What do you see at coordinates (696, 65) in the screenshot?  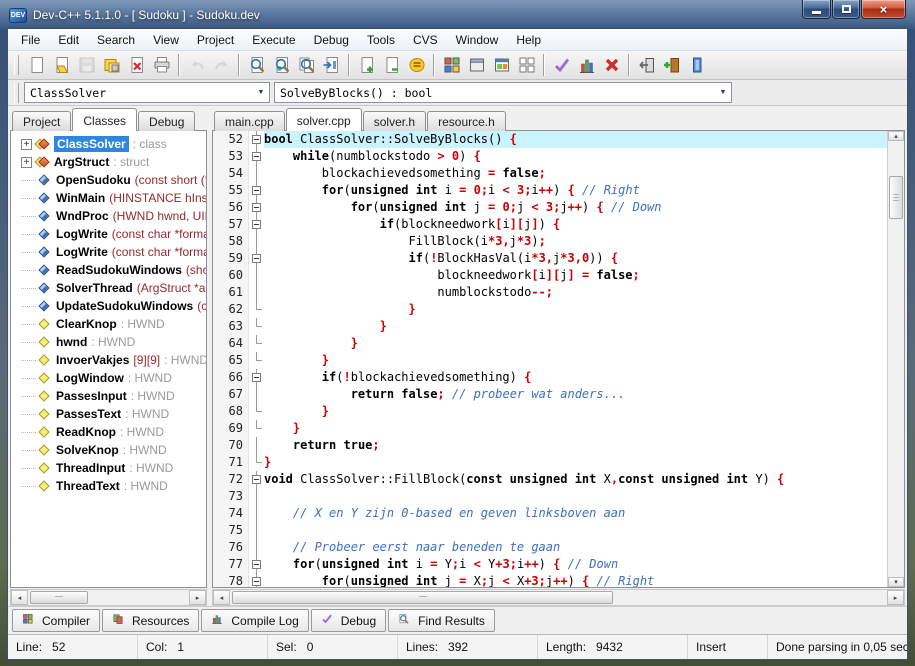 I see `bookmark-button` at bounding box center [696, 65].